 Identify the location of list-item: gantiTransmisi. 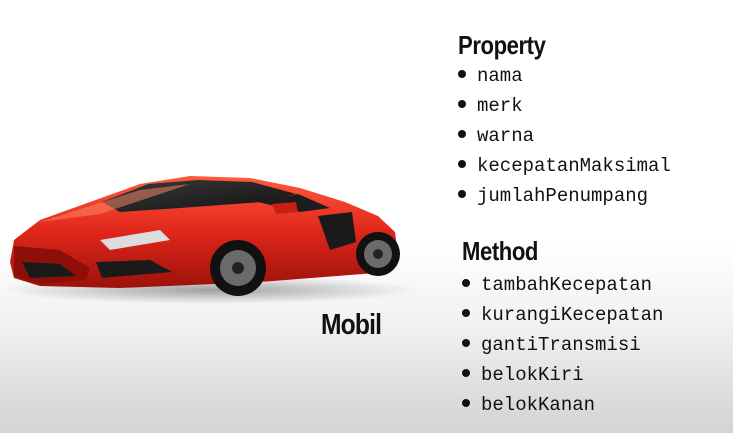
(562, 345).